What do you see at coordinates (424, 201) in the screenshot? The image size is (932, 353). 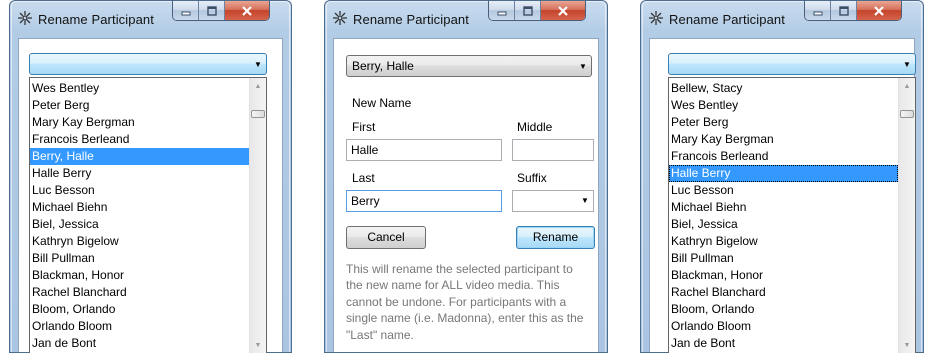 I see `last-name-input: Berry` at bounding box center [424, 201].